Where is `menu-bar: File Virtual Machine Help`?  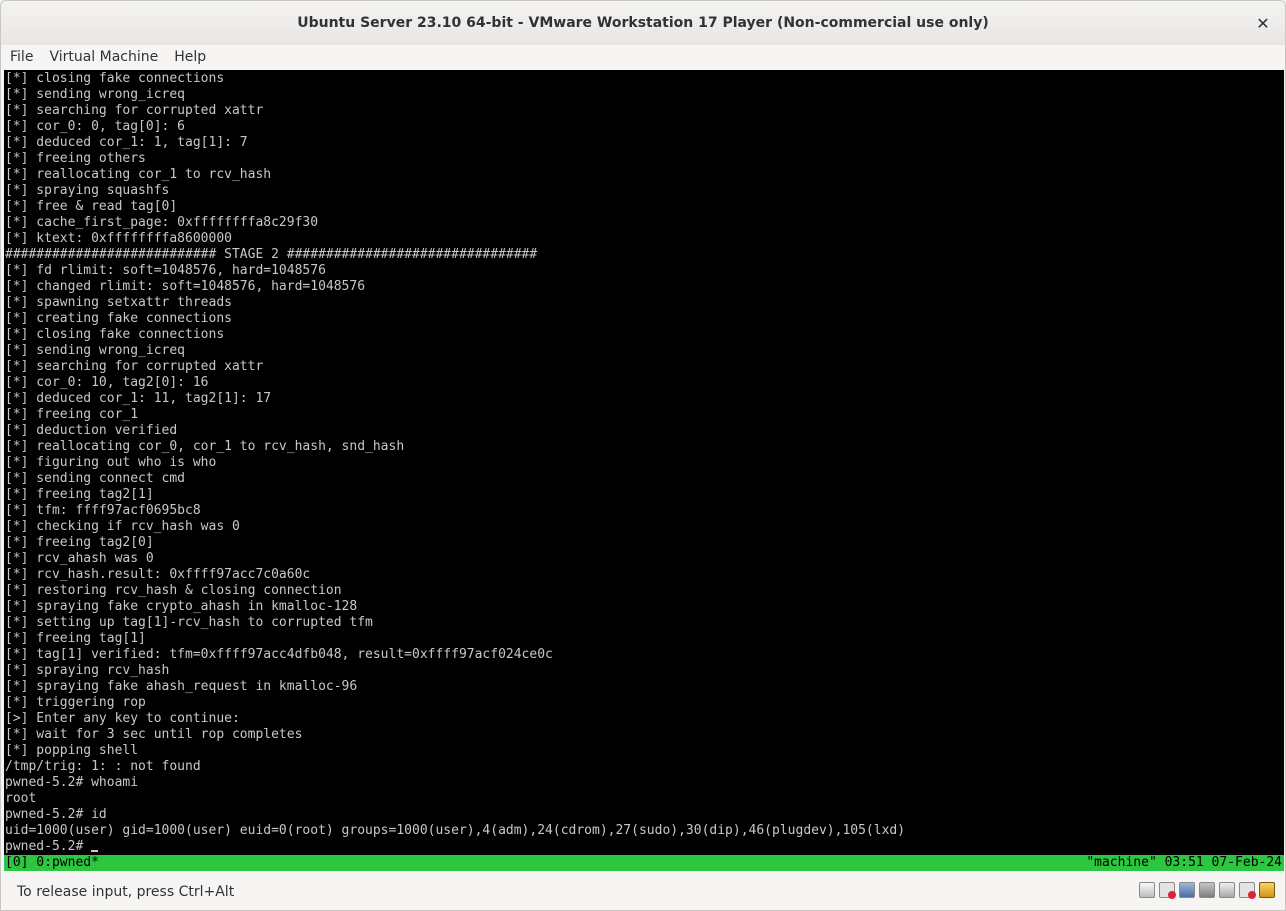
menu-bar: File Virtual Machine Help is located at coordinates (643, 57).